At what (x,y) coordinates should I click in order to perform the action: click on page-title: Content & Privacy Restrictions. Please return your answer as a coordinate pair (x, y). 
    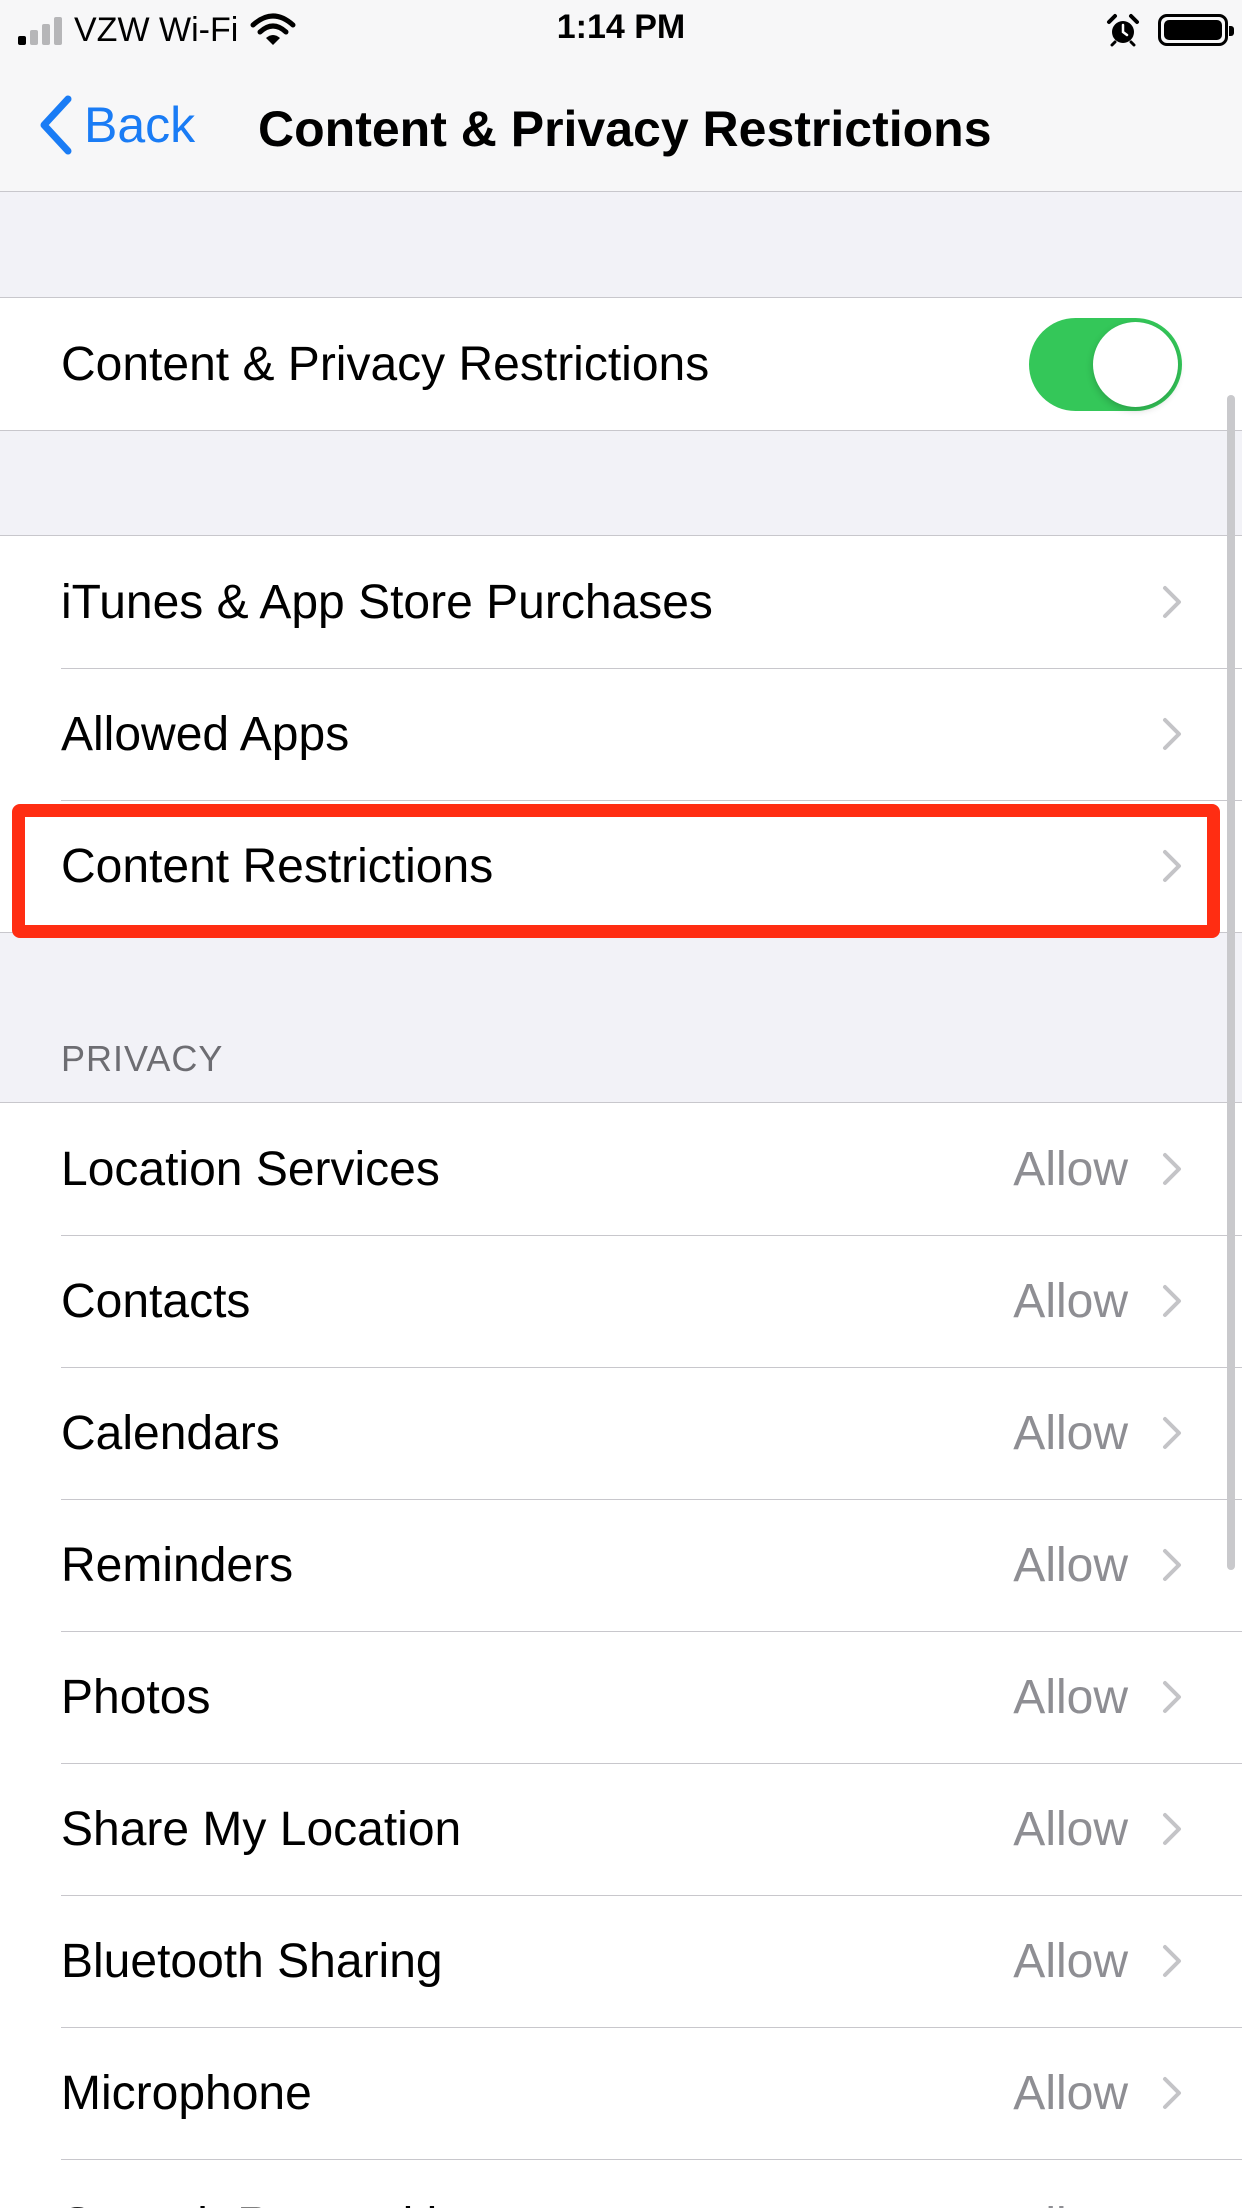
    Looking at the image, I should click on (625, 129).